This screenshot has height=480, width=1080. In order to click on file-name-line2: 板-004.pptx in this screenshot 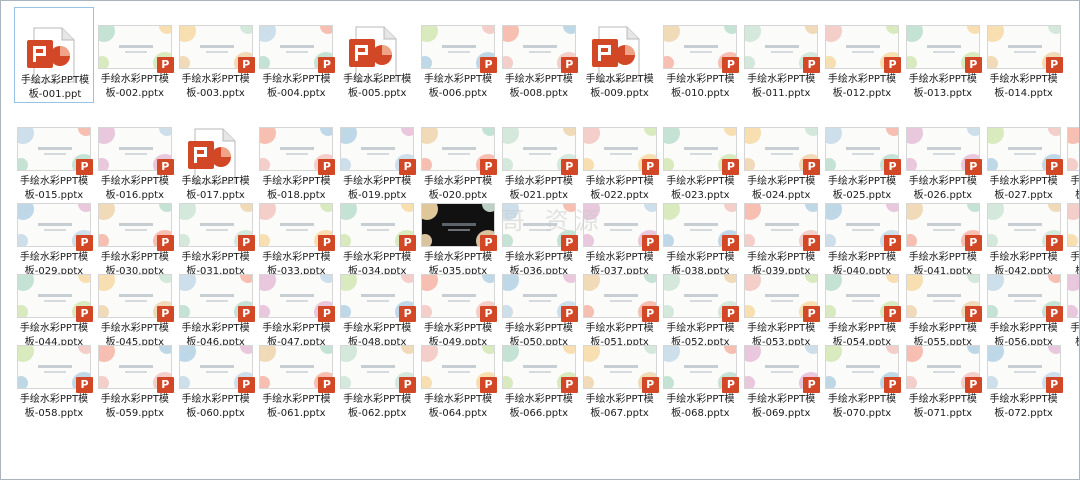, I will do `click(296, 93)`.